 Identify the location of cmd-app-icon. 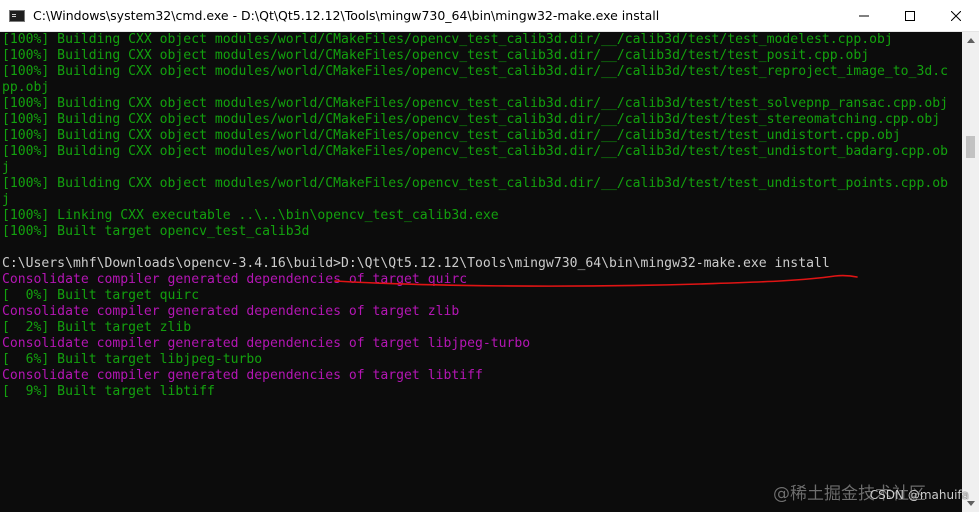
(17, 15).